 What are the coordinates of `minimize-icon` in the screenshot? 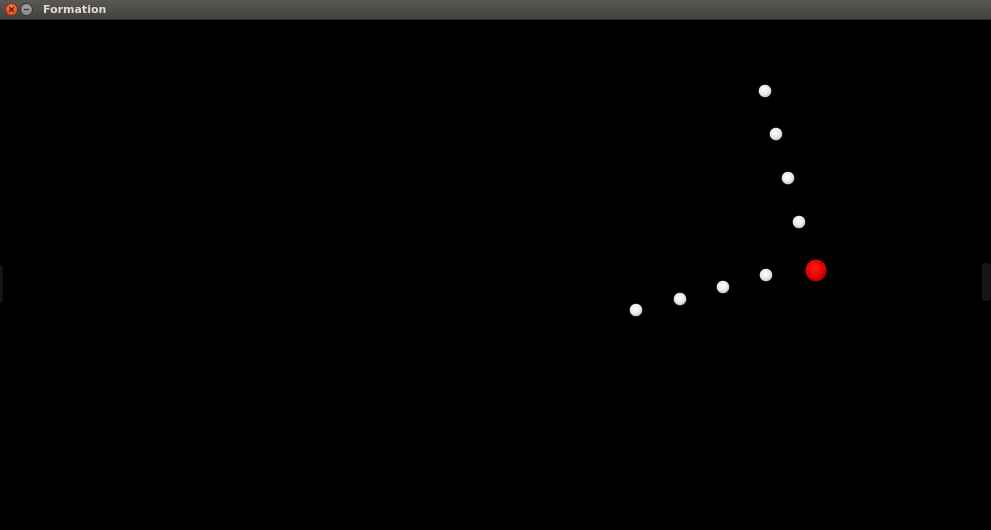 It's located at (26, 9).